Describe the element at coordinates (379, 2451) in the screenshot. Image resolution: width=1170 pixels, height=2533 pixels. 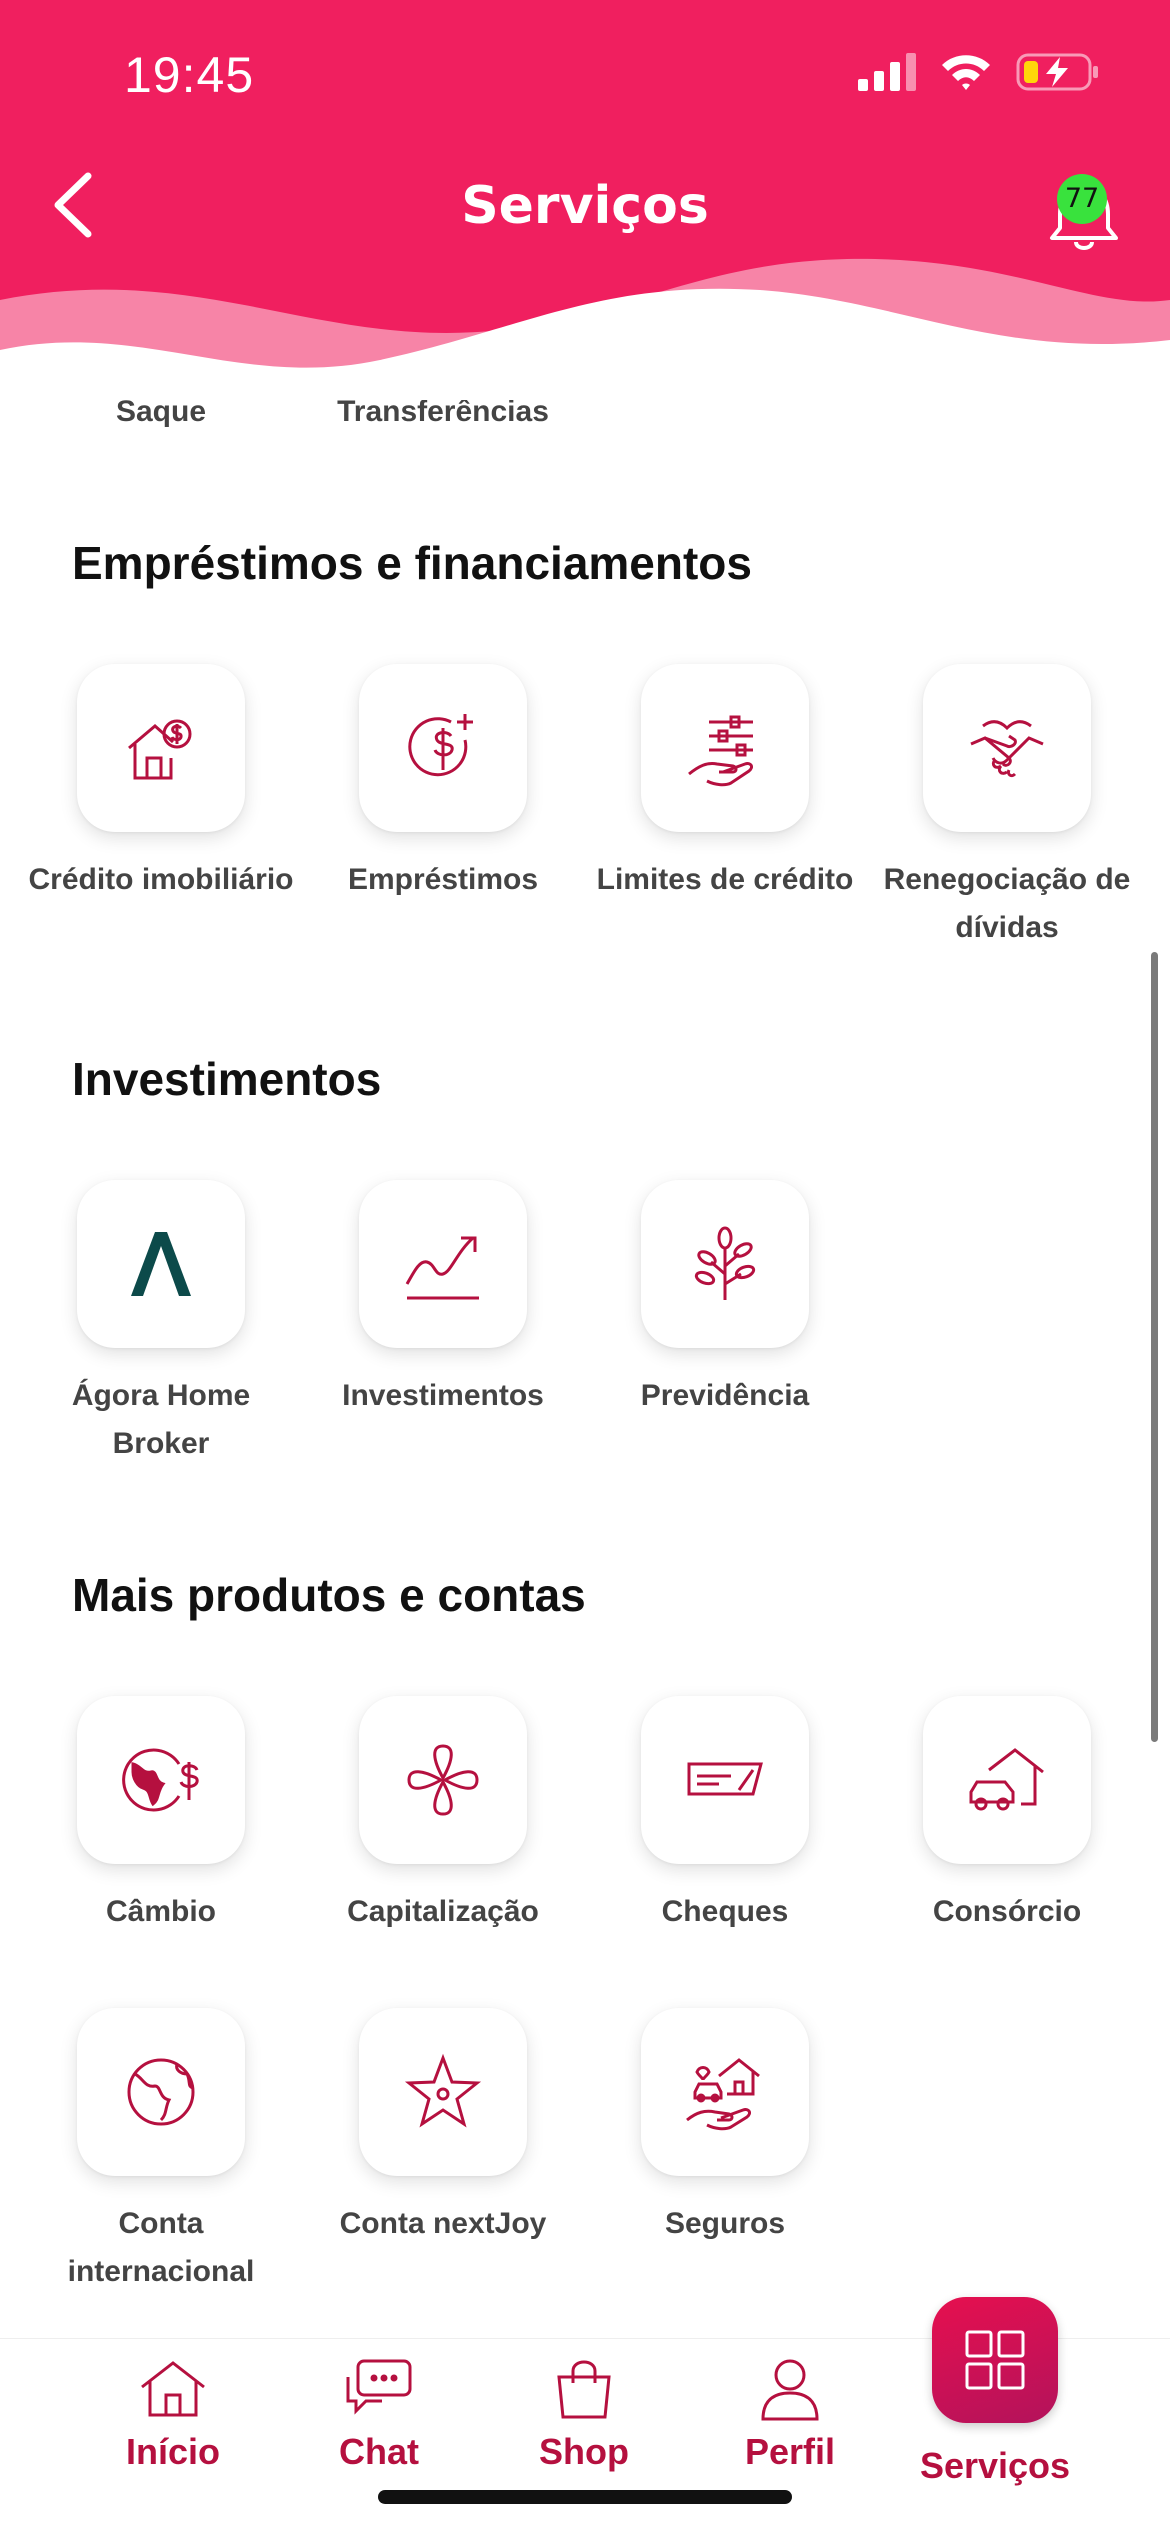
I see `tab-label: Chat` at that location.